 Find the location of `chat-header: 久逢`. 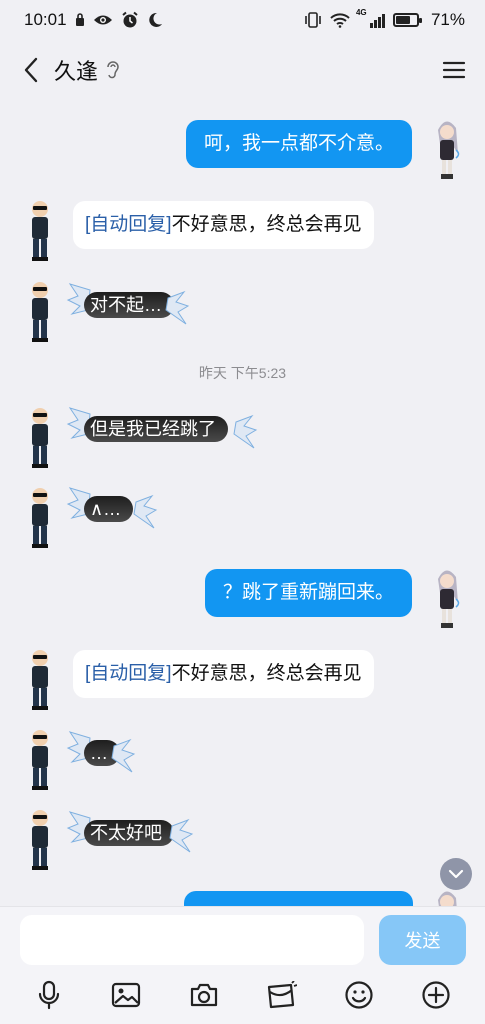

chat-header: 久逢 is located at coordinates (242, 70).